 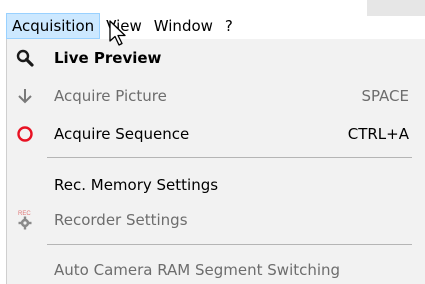 What do you see at coordinates (136, 185) in the screenshot?
I see `menu-item-label: Rec. Memory Settings` at bounding box center [136, 185].